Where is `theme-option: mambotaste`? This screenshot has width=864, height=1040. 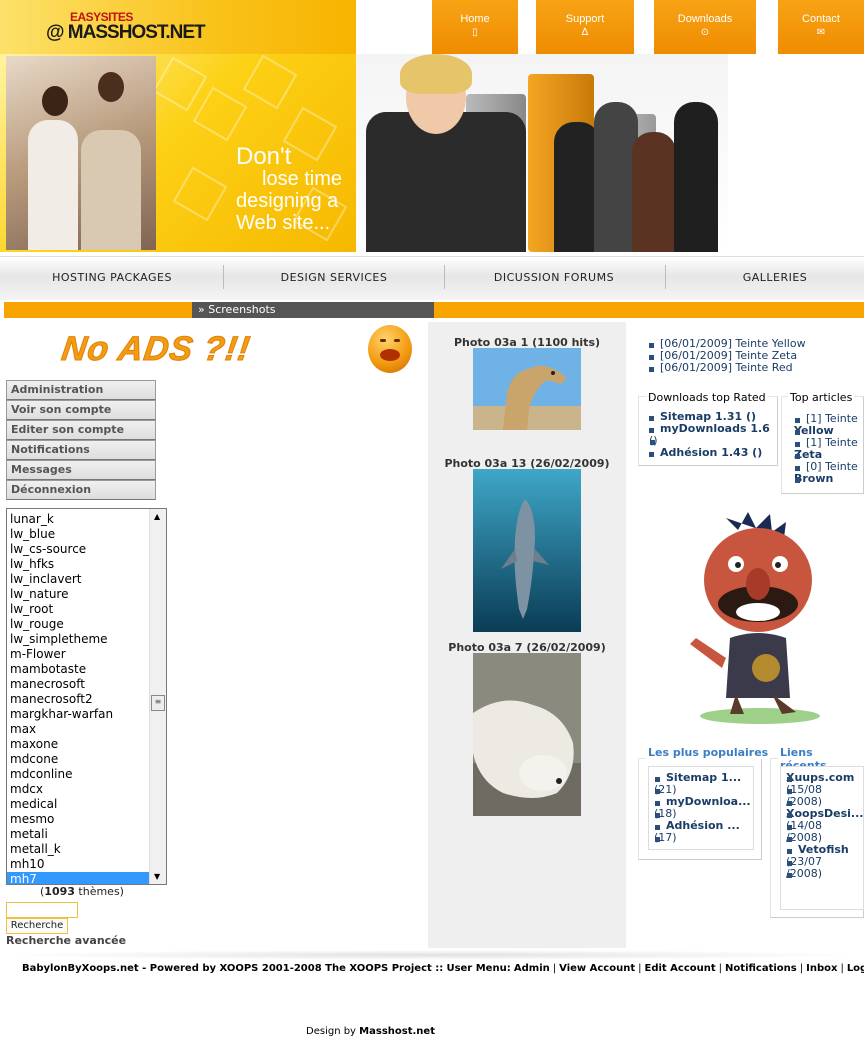 theme-option: mambotaste is located at coordinates (78, 669).